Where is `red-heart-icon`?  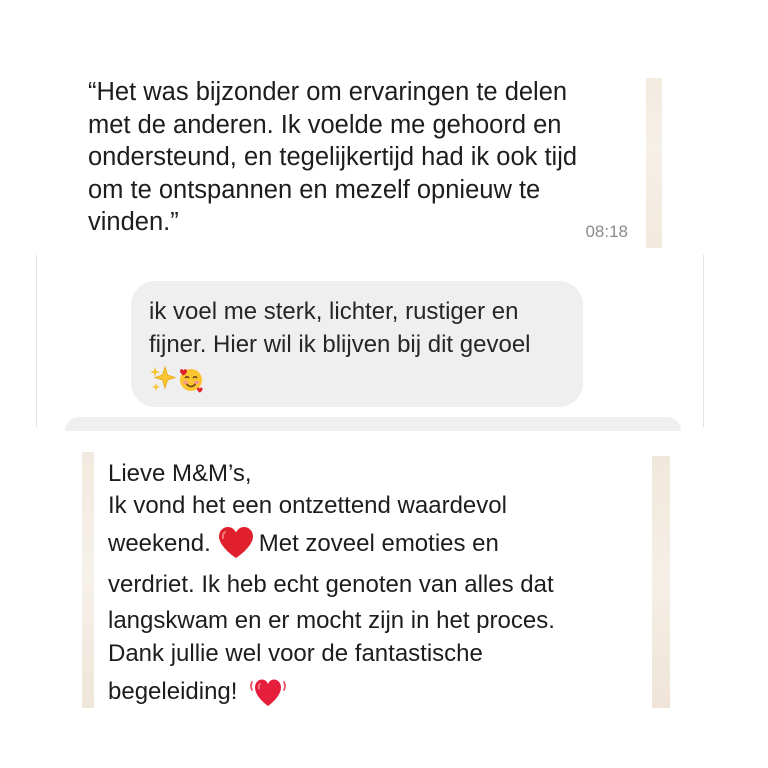 red-heart-icon is located at coordinates (236, 543).